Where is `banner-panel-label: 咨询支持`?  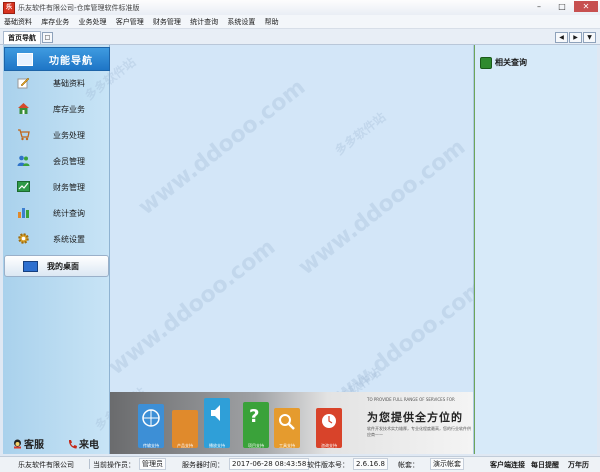
banner-panel-label: 咨询支持 is located at coordinates (329, 445).